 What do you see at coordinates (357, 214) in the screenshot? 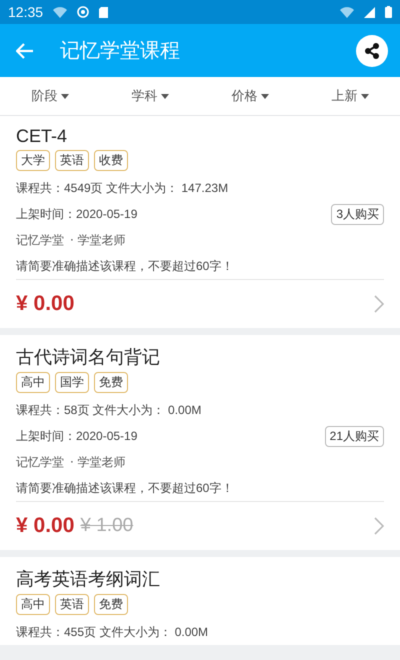
I see `buyer-count: 3人购买` at bounding box center [357, 214].